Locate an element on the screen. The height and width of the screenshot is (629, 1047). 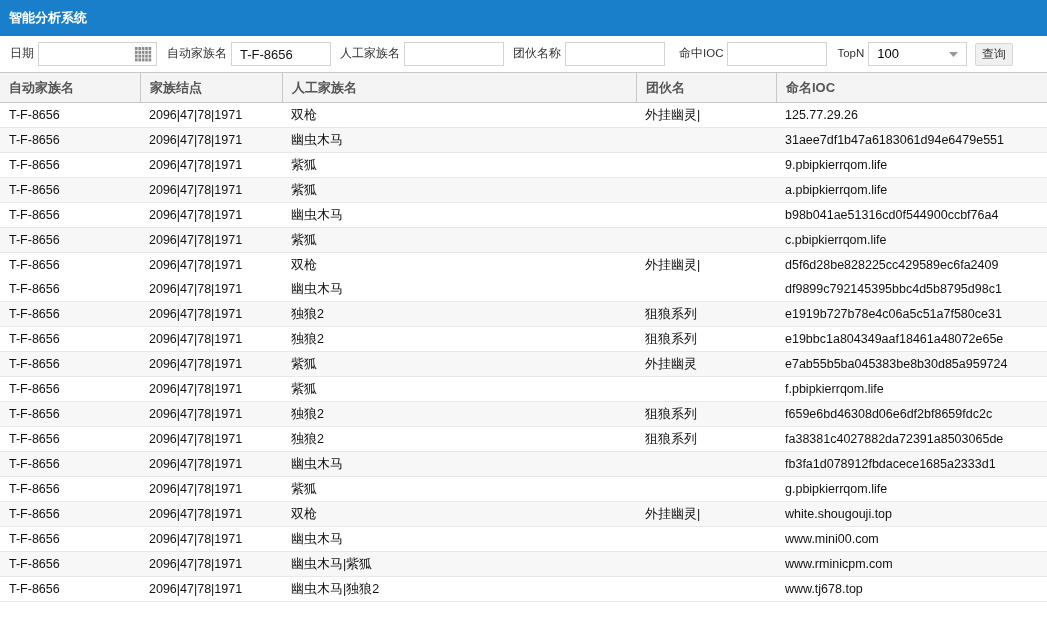
table-row: T-F-8656 2096|47|78|1971 独狼2 狙狼系列 e1919b727b78e4c06a5c51a7f580ce31 is located at coordinates (523, 314).